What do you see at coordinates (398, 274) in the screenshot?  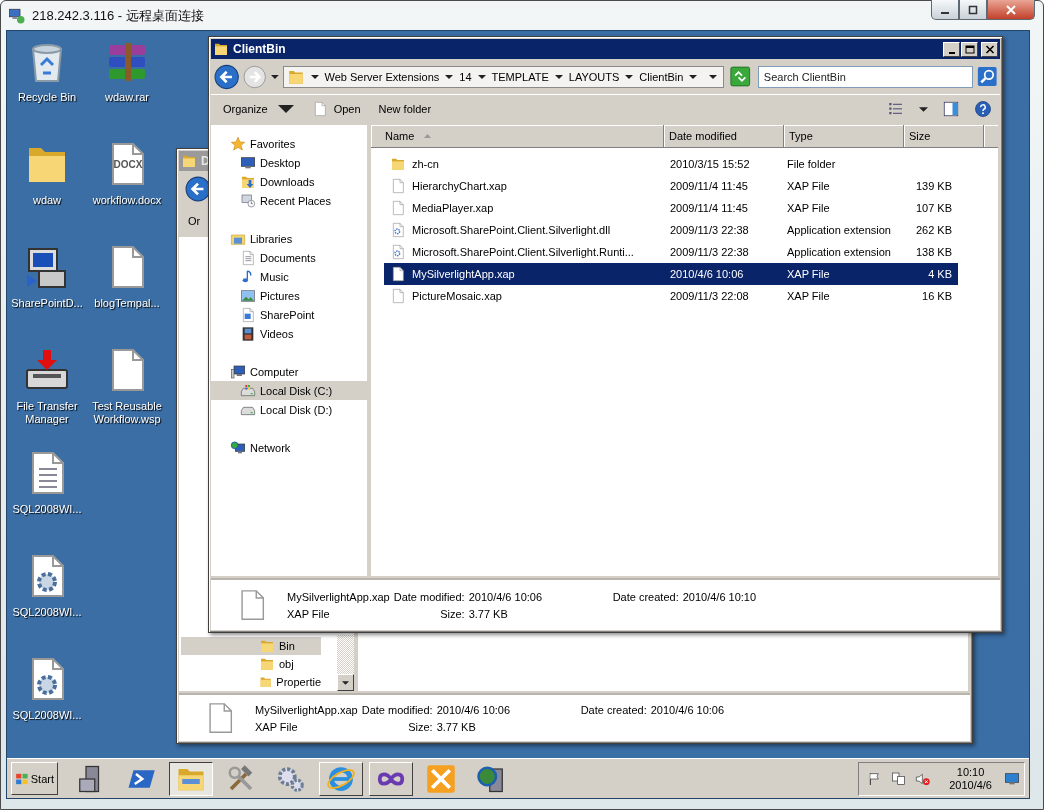 I see `file-icon` at bounding box center [398, 274].